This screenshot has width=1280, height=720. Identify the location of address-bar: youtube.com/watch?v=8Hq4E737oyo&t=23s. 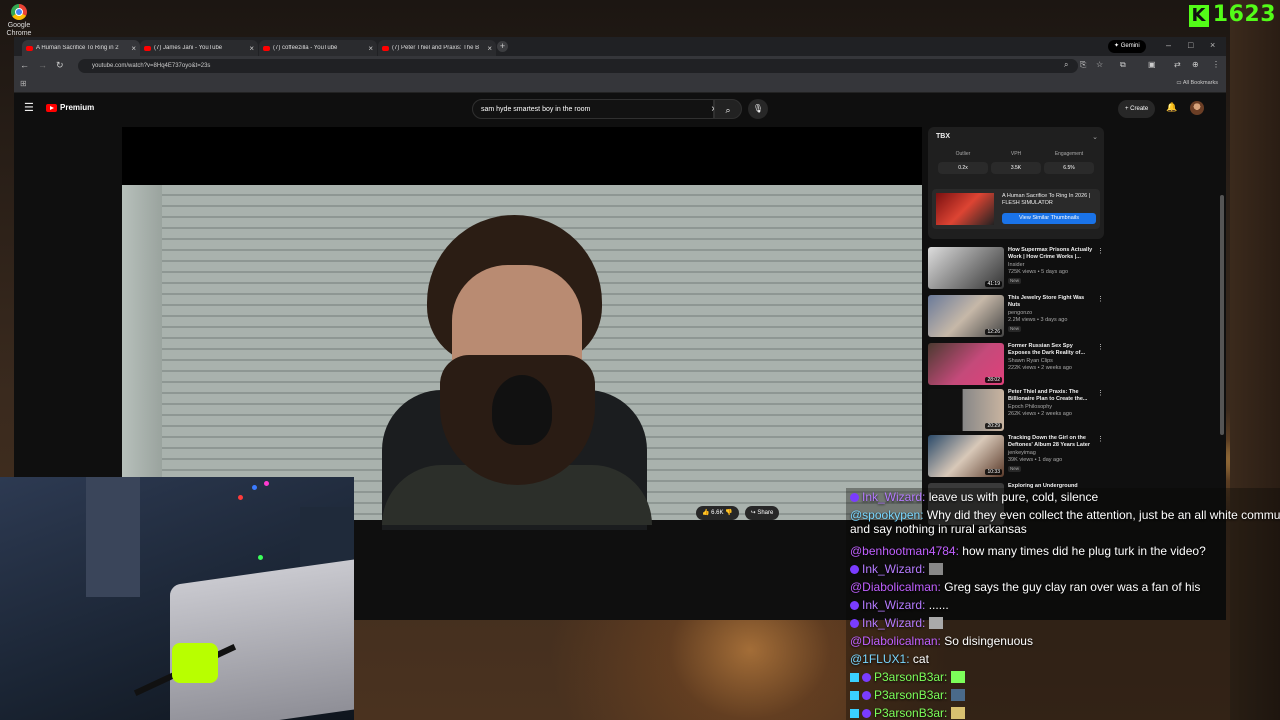
(578, 66).